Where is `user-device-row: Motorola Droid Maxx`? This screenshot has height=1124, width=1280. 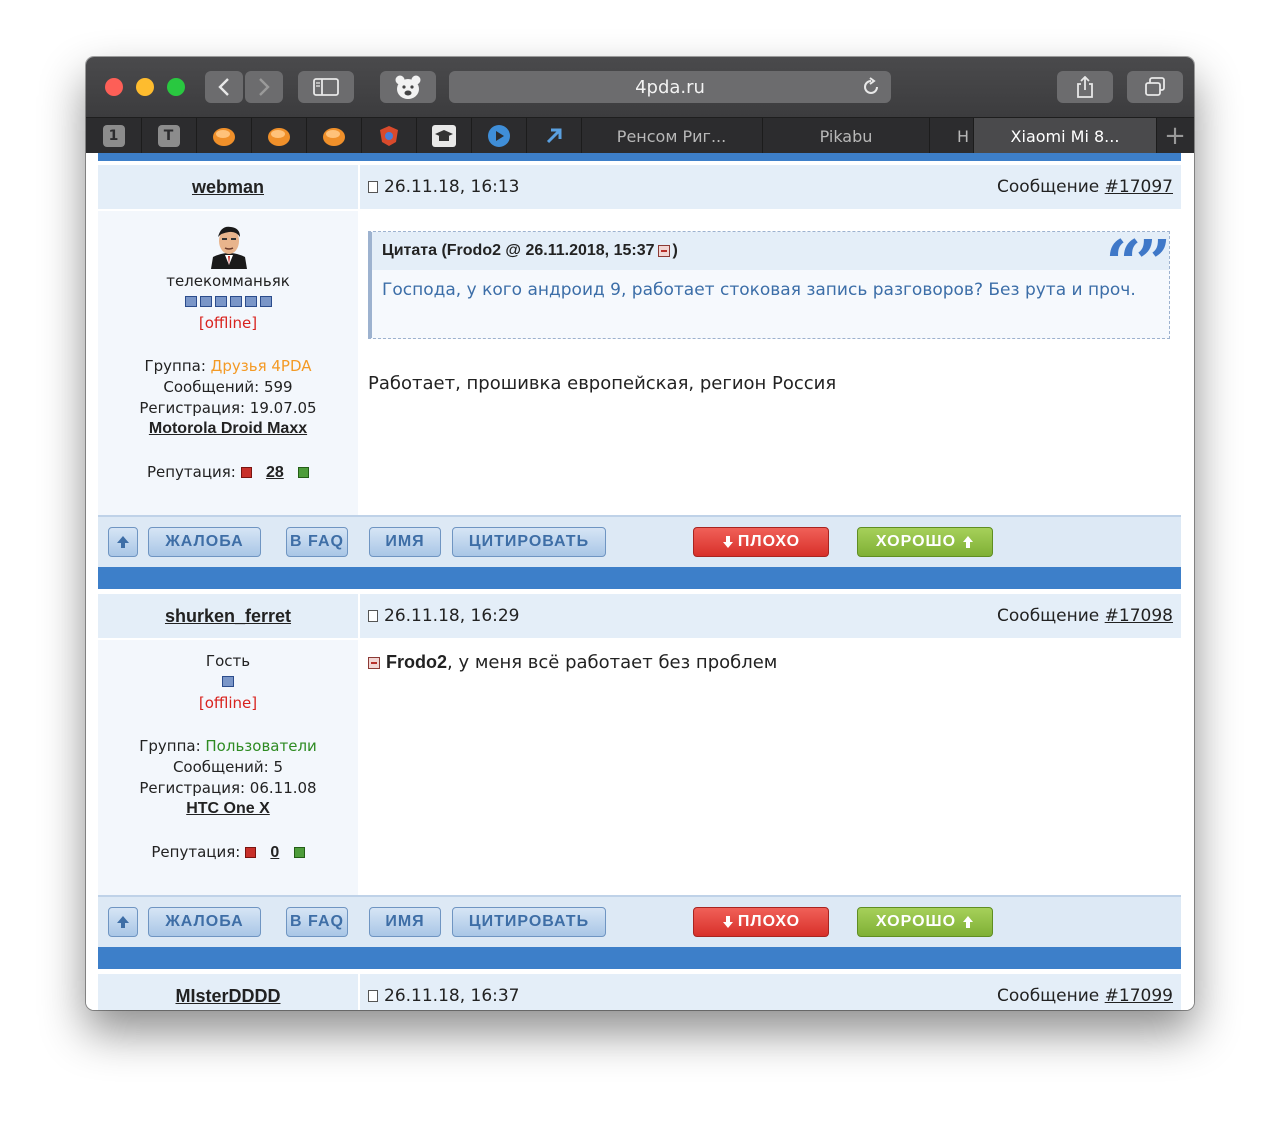 user-device-row: Motorola Droid Maxx is located at coordinates (228, 428).